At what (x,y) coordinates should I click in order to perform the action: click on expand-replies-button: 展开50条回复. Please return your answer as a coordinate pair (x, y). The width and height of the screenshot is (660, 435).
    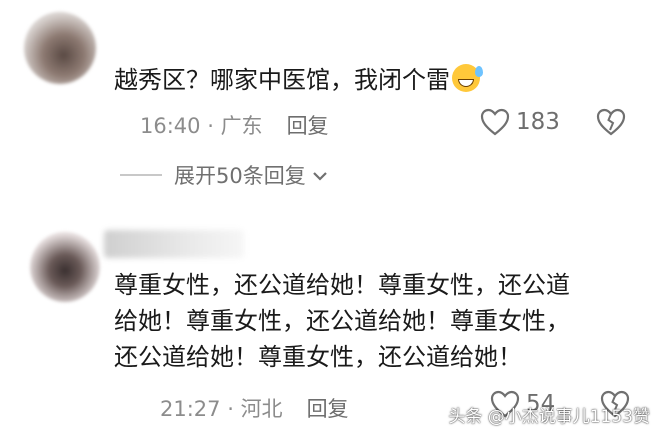
    Looking at the image, I should click on (224, 175).